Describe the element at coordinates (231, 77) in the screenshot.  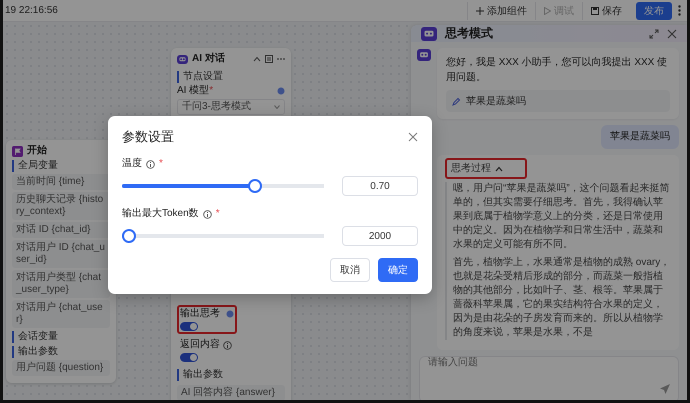
I see `section-label: 节点设置` at that location.